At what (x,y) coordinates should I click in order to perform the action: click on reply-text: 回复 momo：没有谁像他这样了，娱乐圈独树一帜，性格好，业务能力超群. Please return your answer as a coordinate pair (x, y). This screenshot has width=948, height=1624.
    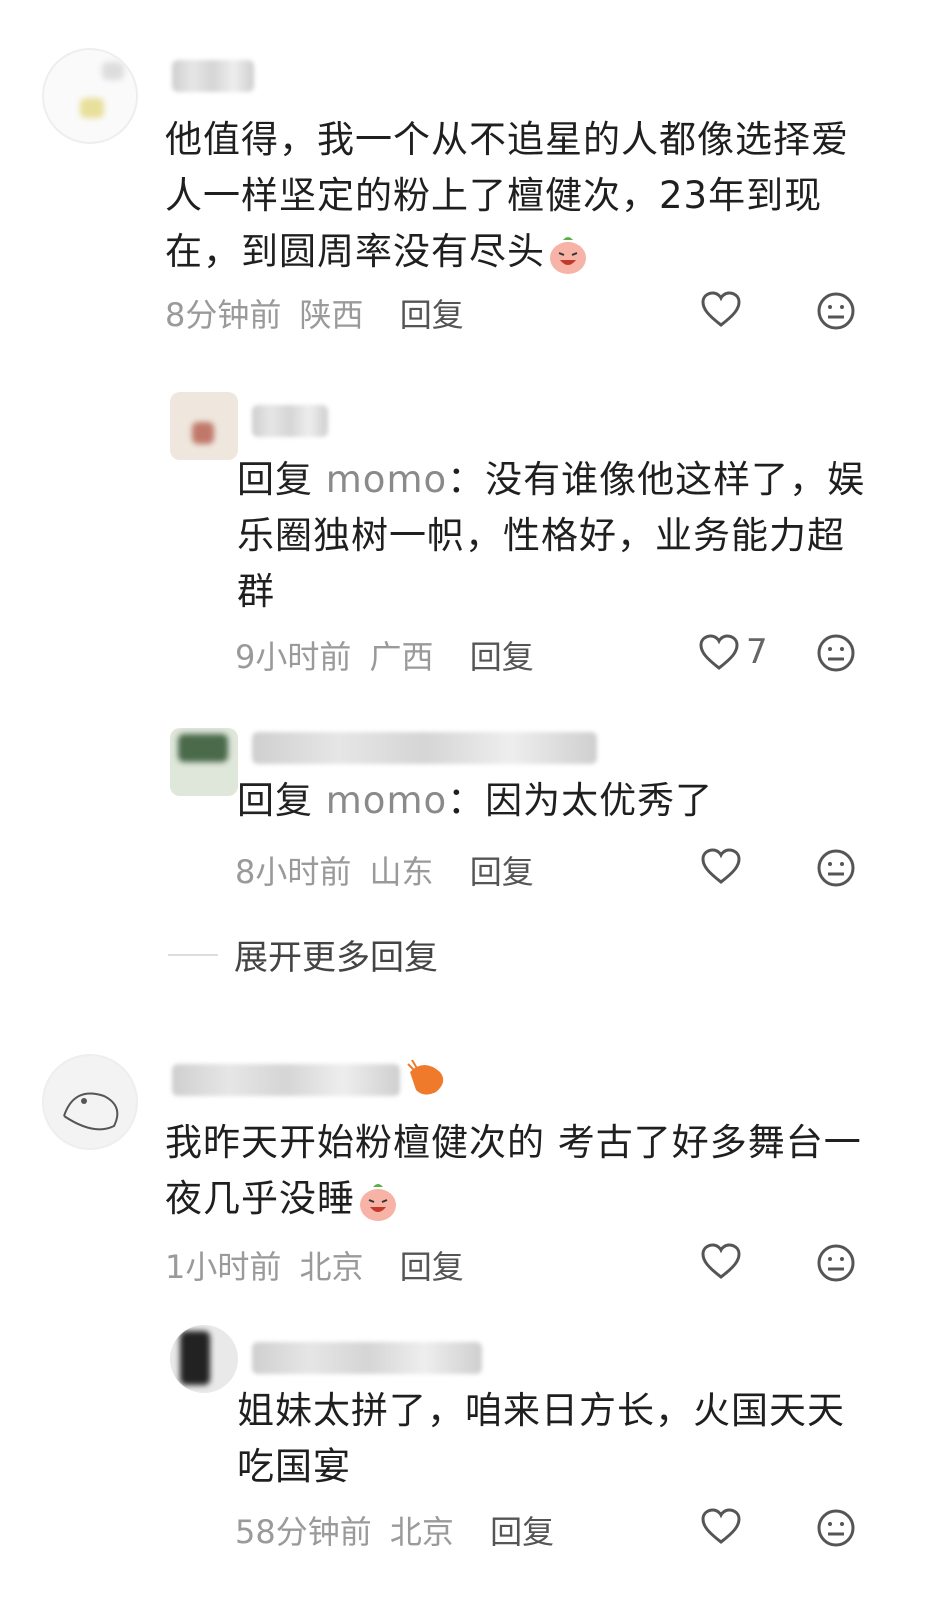
    Looking at the image, I should click on (551, 535).